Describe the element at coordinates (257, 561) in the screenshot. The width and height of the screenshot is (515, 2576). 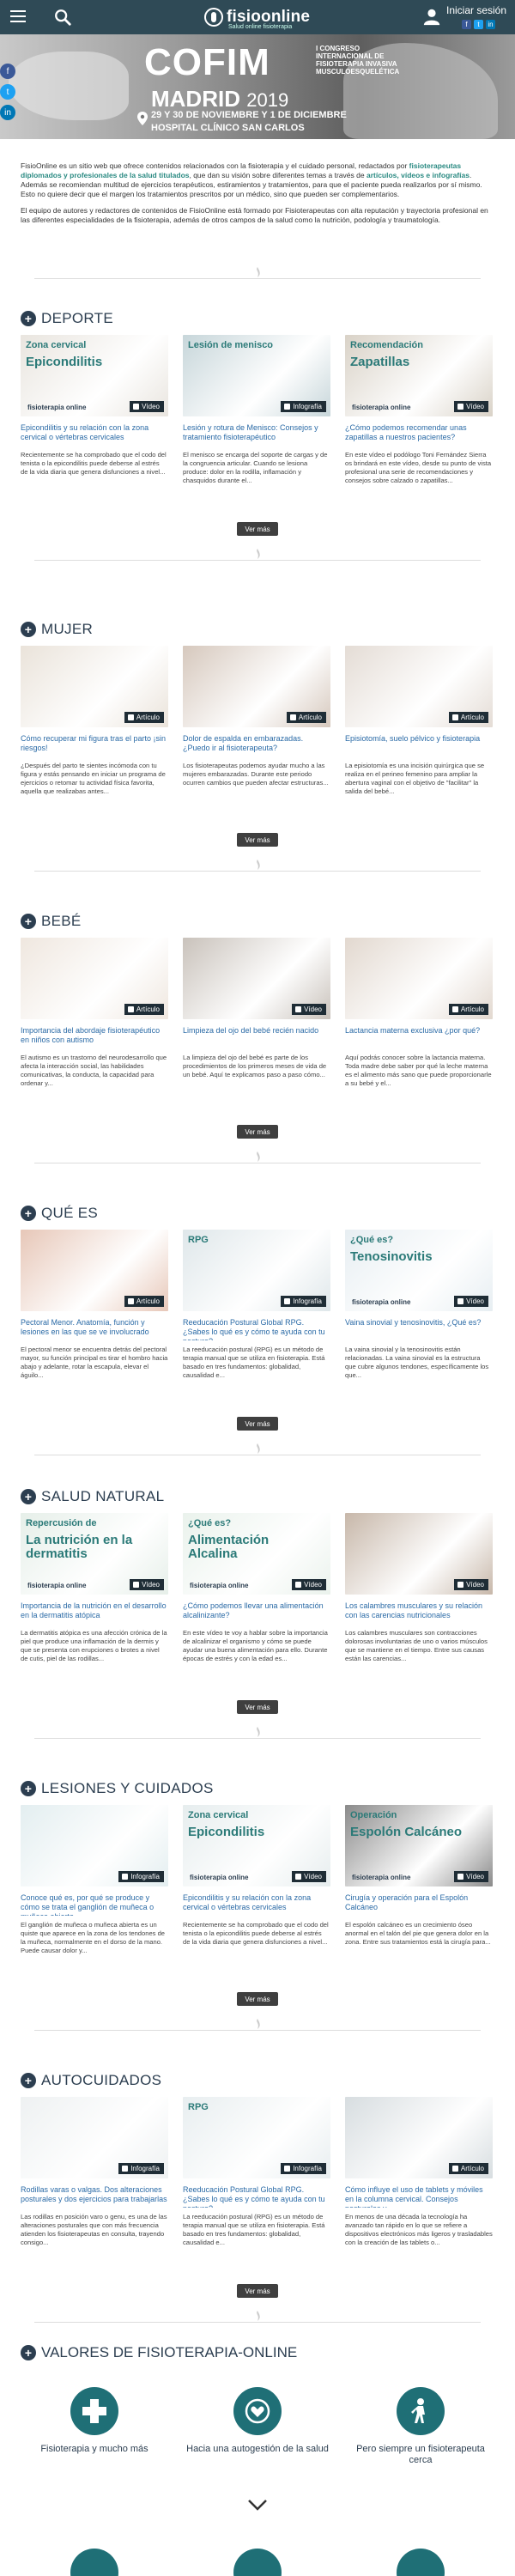
I see `divider` at that location.